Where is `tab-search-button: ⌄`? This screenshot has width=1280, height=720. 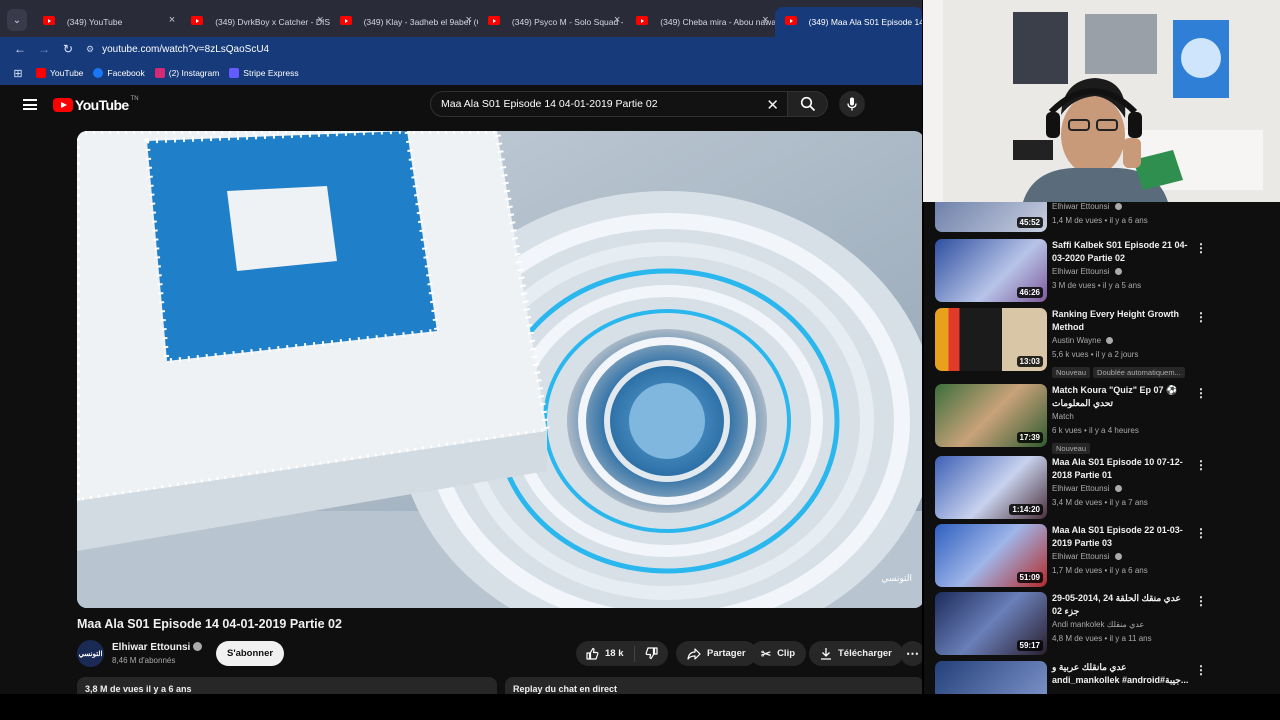 tab-search-button: ⌄ is located at coordinates (17, 20).